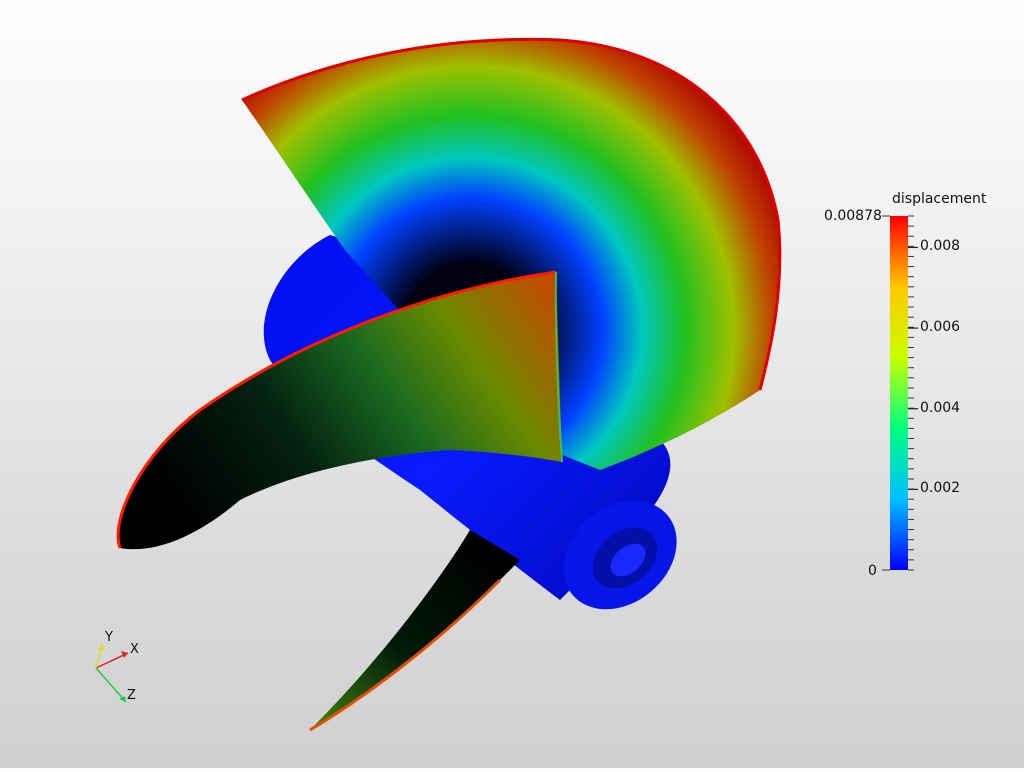  I want to click on y-axis-arrow, so click(101, 647).